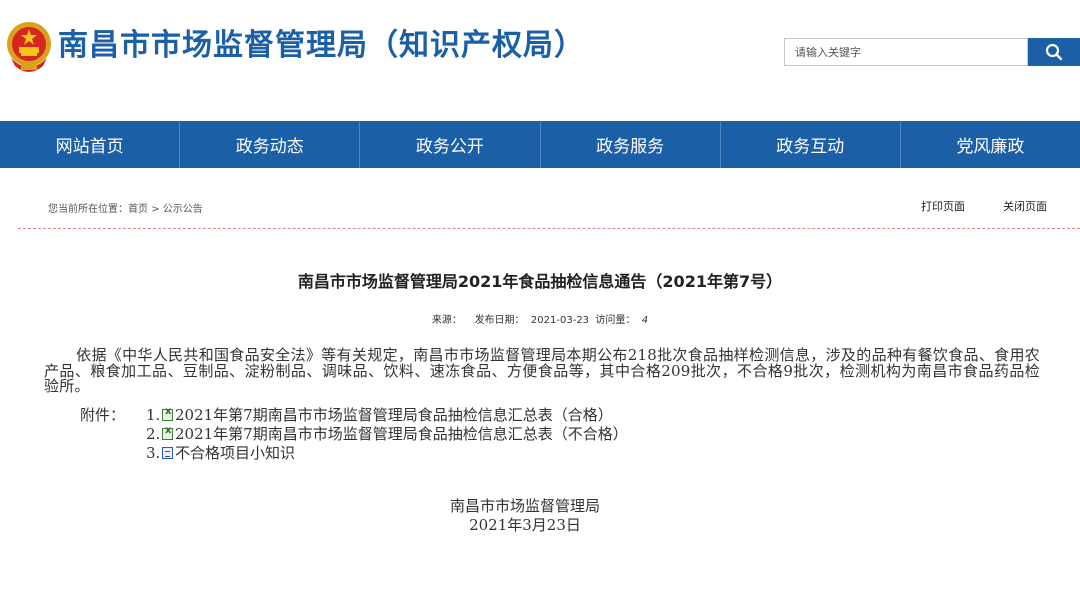 The image size is (1080, 589). What do you see at coordinates (401, 434) in the screenshot?
I see `attachment-link-2: 2021年第7期南昌市市场监督管理局食品抽检信息汇总表（不合格）` at bounding box center [401, 434].